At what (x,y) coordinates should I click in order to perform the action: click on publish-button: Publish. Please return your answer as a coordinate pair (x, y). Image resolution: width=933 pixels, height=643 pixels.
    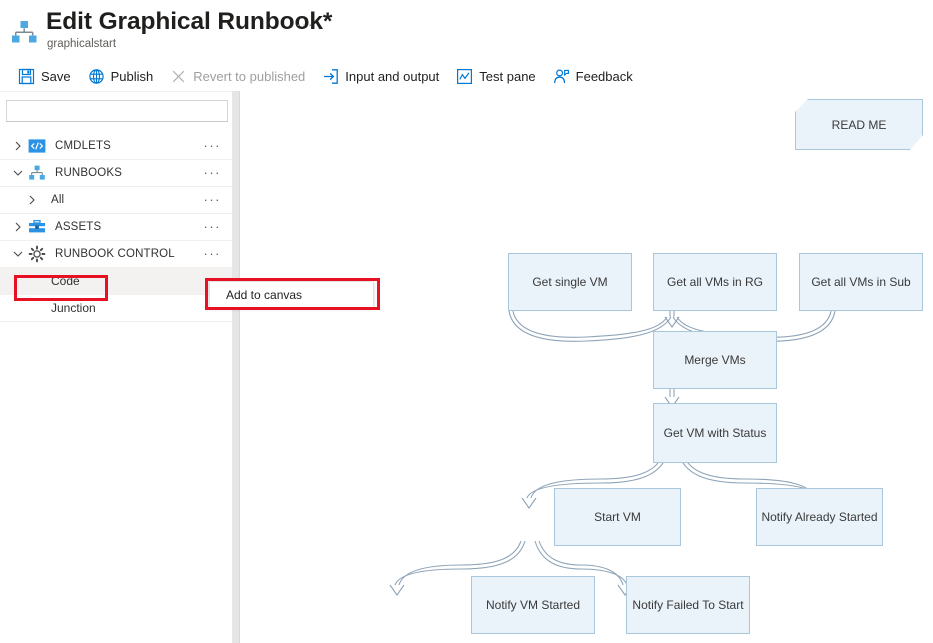
    Looking at the image, I should click on (121, 76).